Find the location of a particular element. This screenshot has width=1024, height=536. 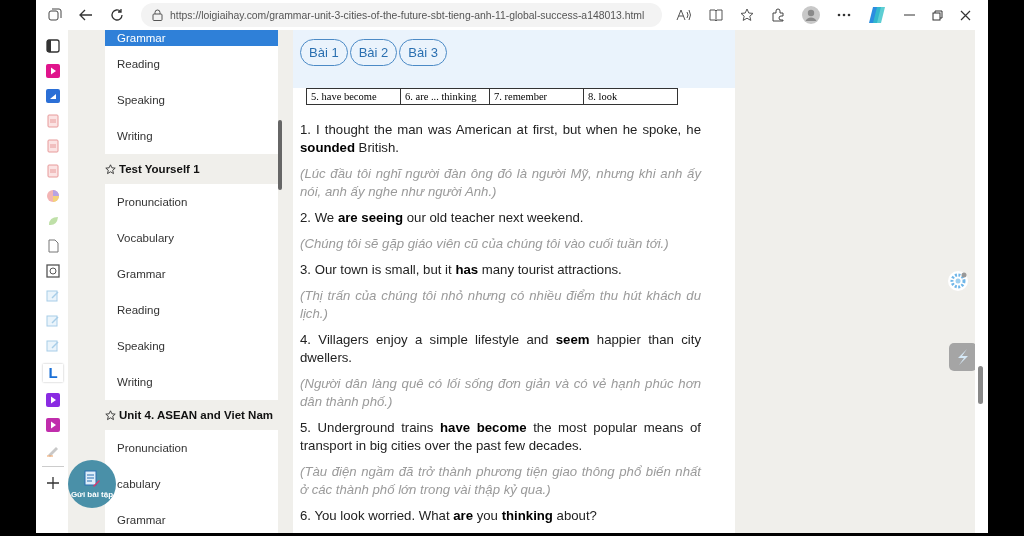

menu-item: Vocabulary is located at coordinates (197, 238).